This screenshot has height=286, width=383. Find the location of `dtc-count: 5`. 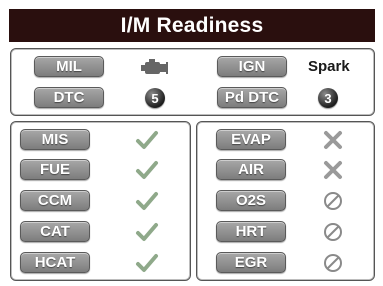

dtc-count: 5 is located at coordinates (155, 98).